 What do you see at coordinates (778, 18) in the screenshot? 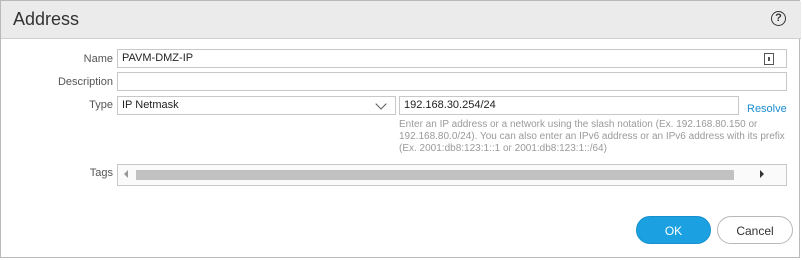
I see `help-icon: ?` at bounding box center [778, 18].